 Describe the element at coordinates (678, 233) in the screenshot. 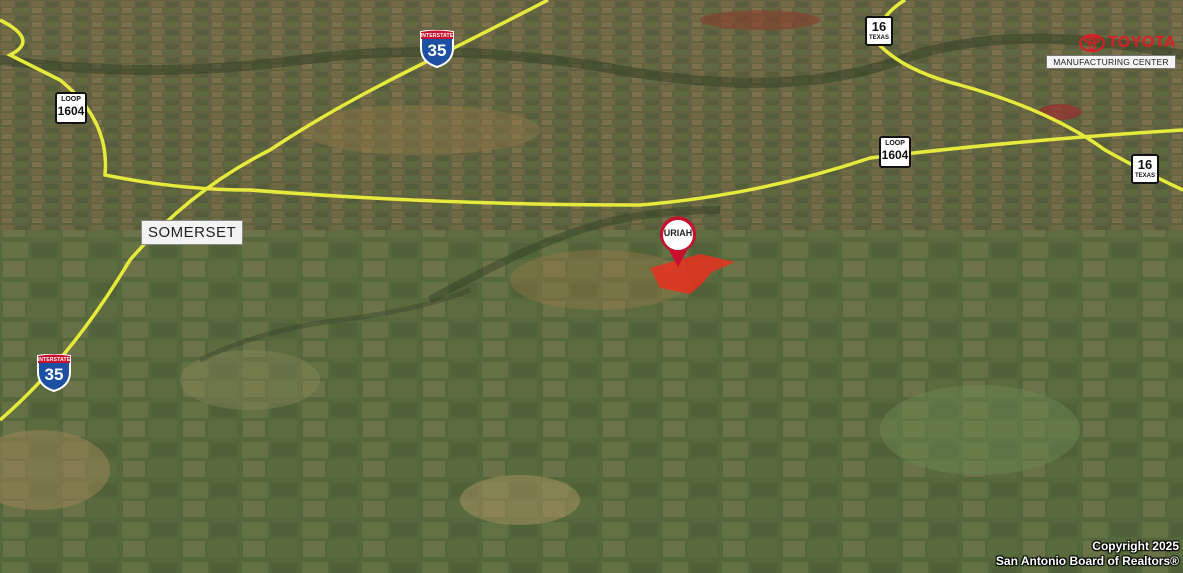

I see `pin-label: URIAH` at that location.